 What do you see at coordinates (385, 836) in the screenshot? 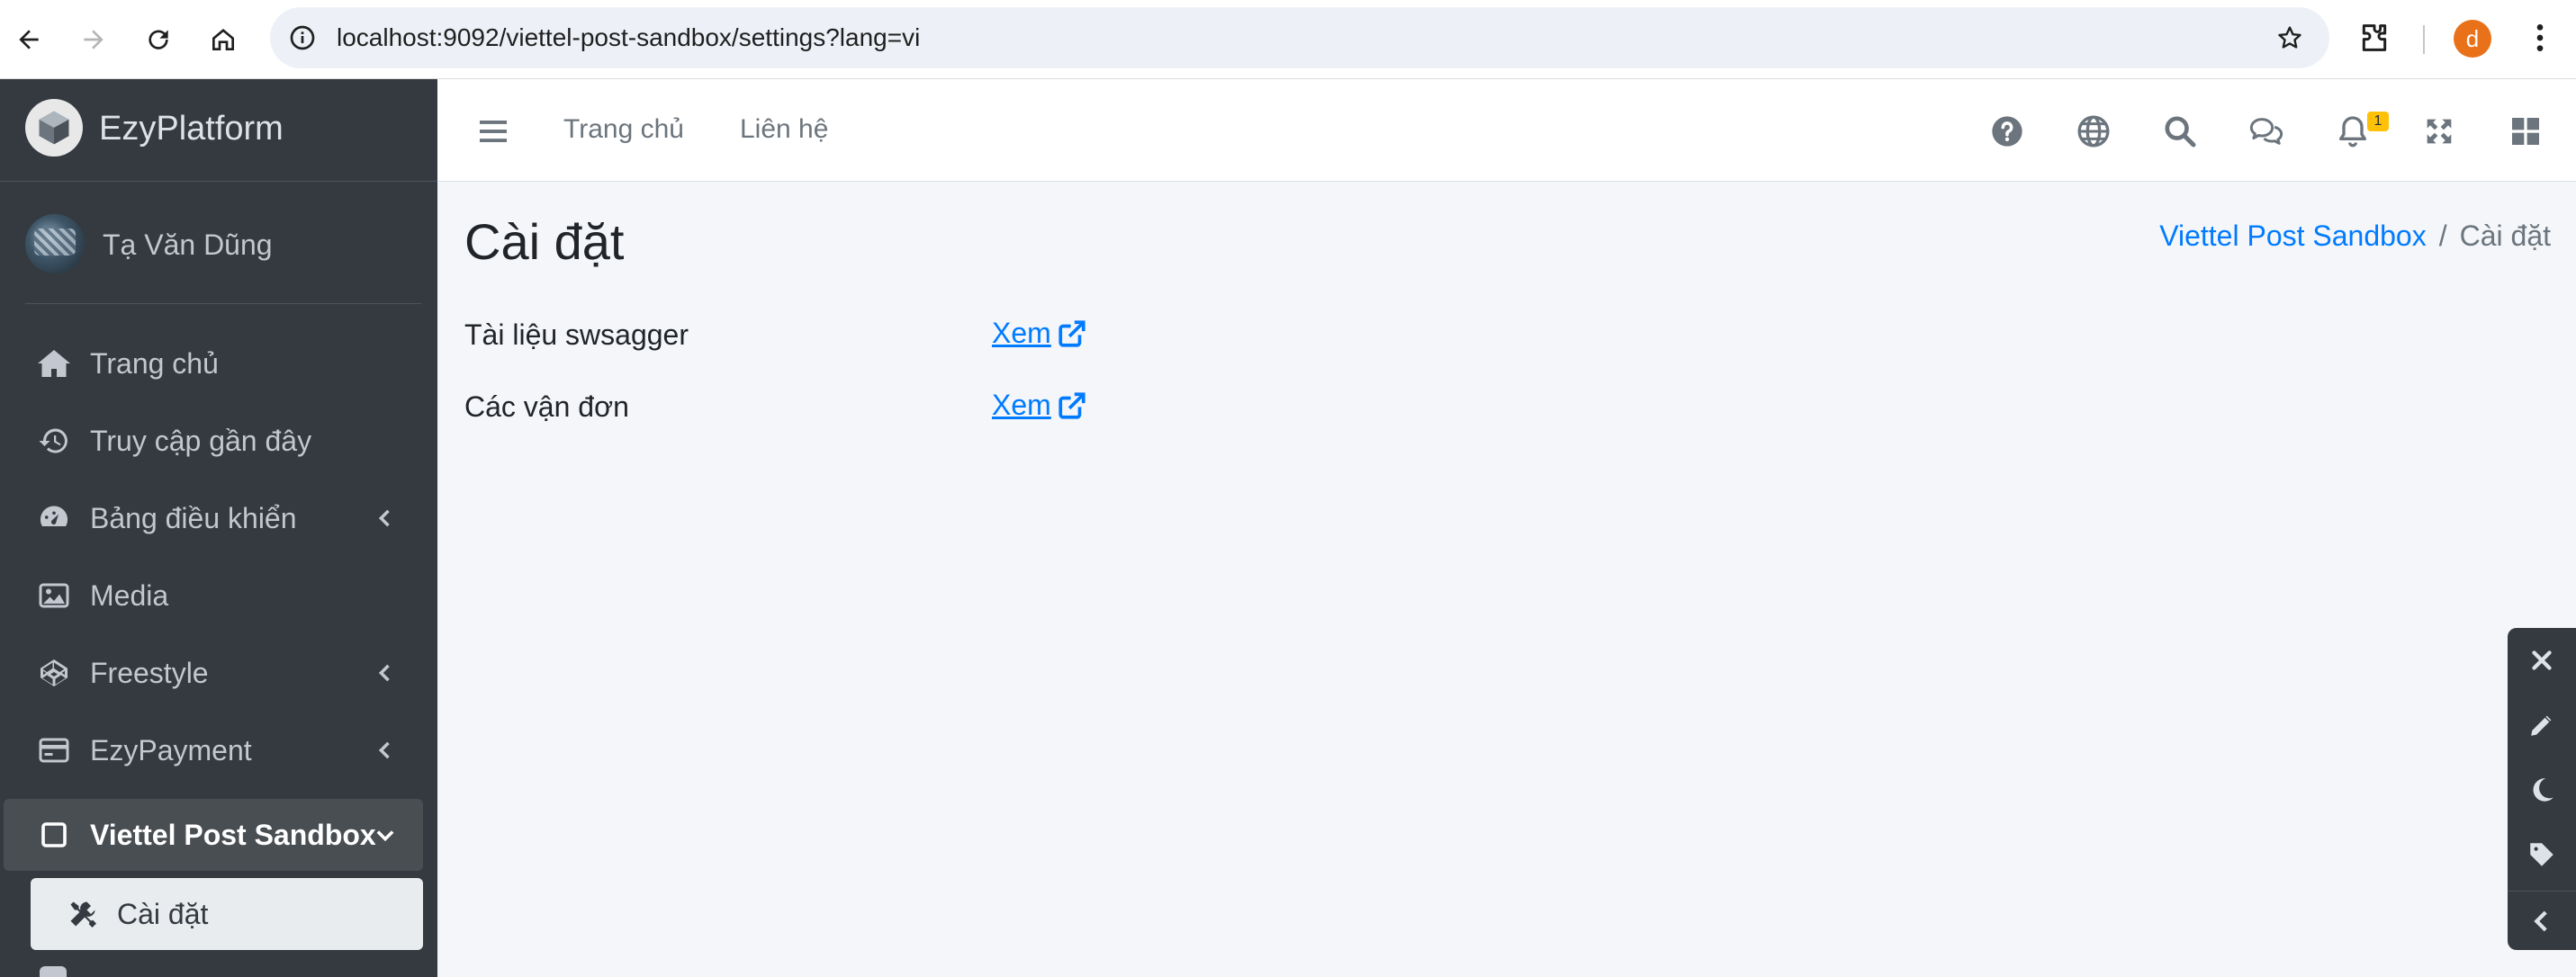
I see `chevron-down-icon` at bounding box center [385, 836].